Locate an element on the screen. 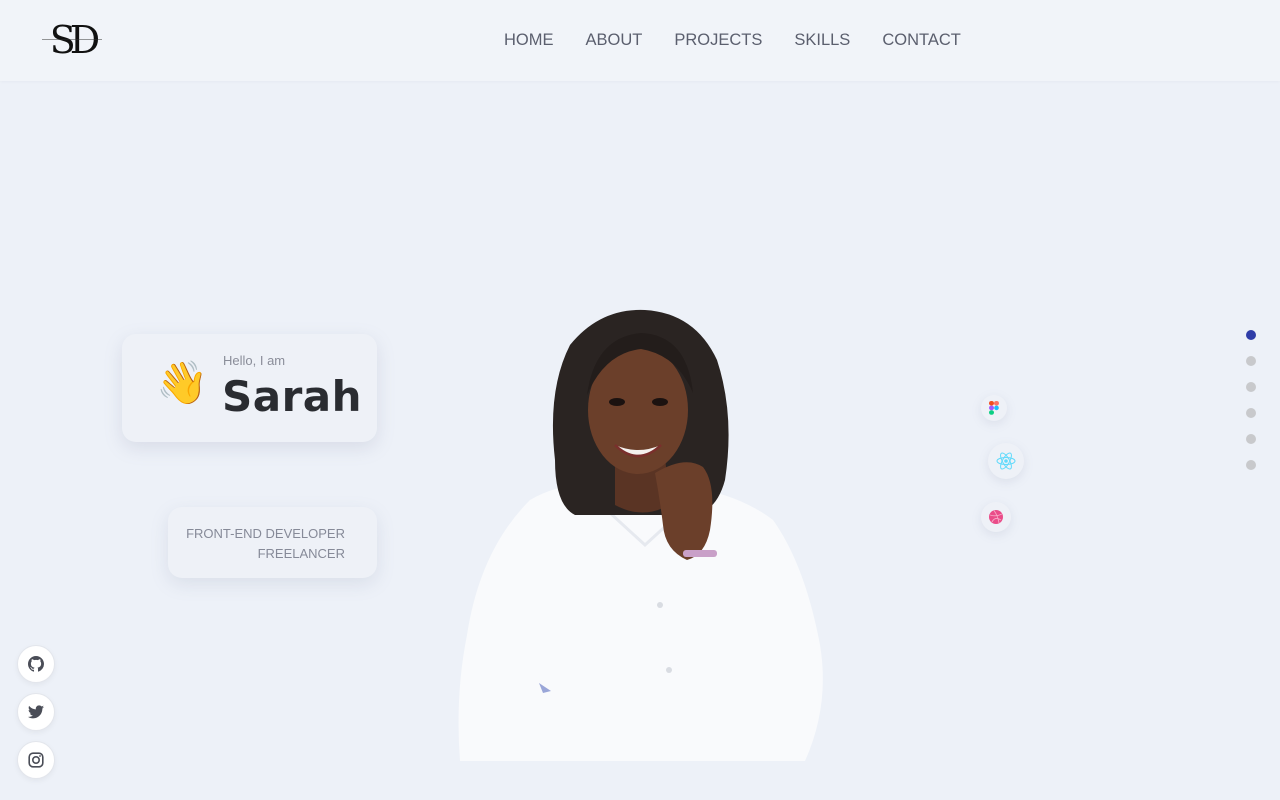 The width and height of the screenshot is (1280, 800). role-line-developer: FRONT-END DEVELOPER is located at coordinates (265, 533).